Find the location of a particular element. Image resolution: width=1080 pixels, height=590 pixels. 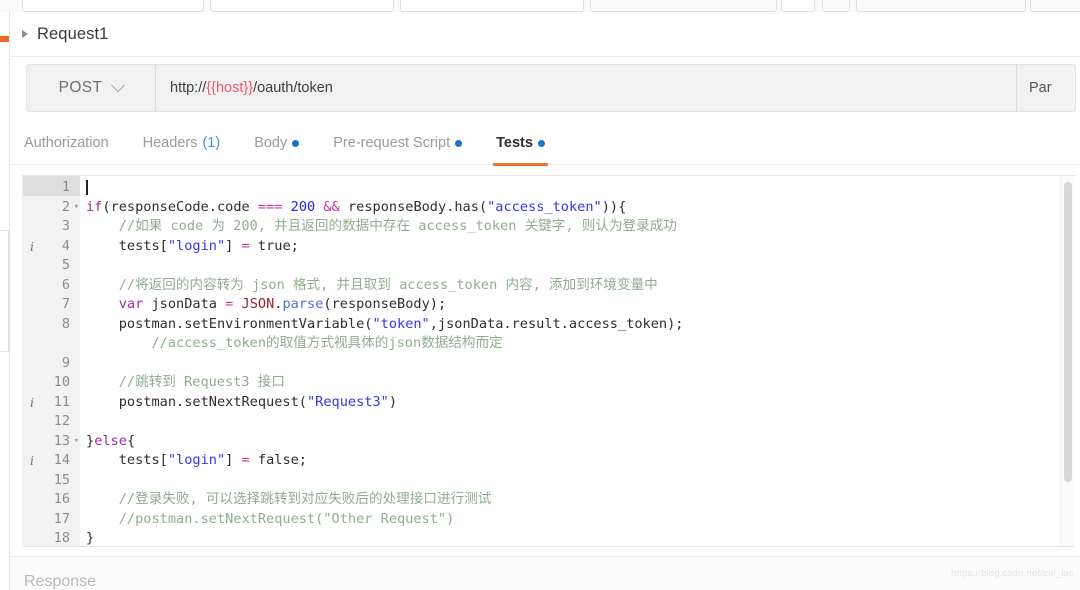

triangle-right-icon is located at coordinates (25, 34).